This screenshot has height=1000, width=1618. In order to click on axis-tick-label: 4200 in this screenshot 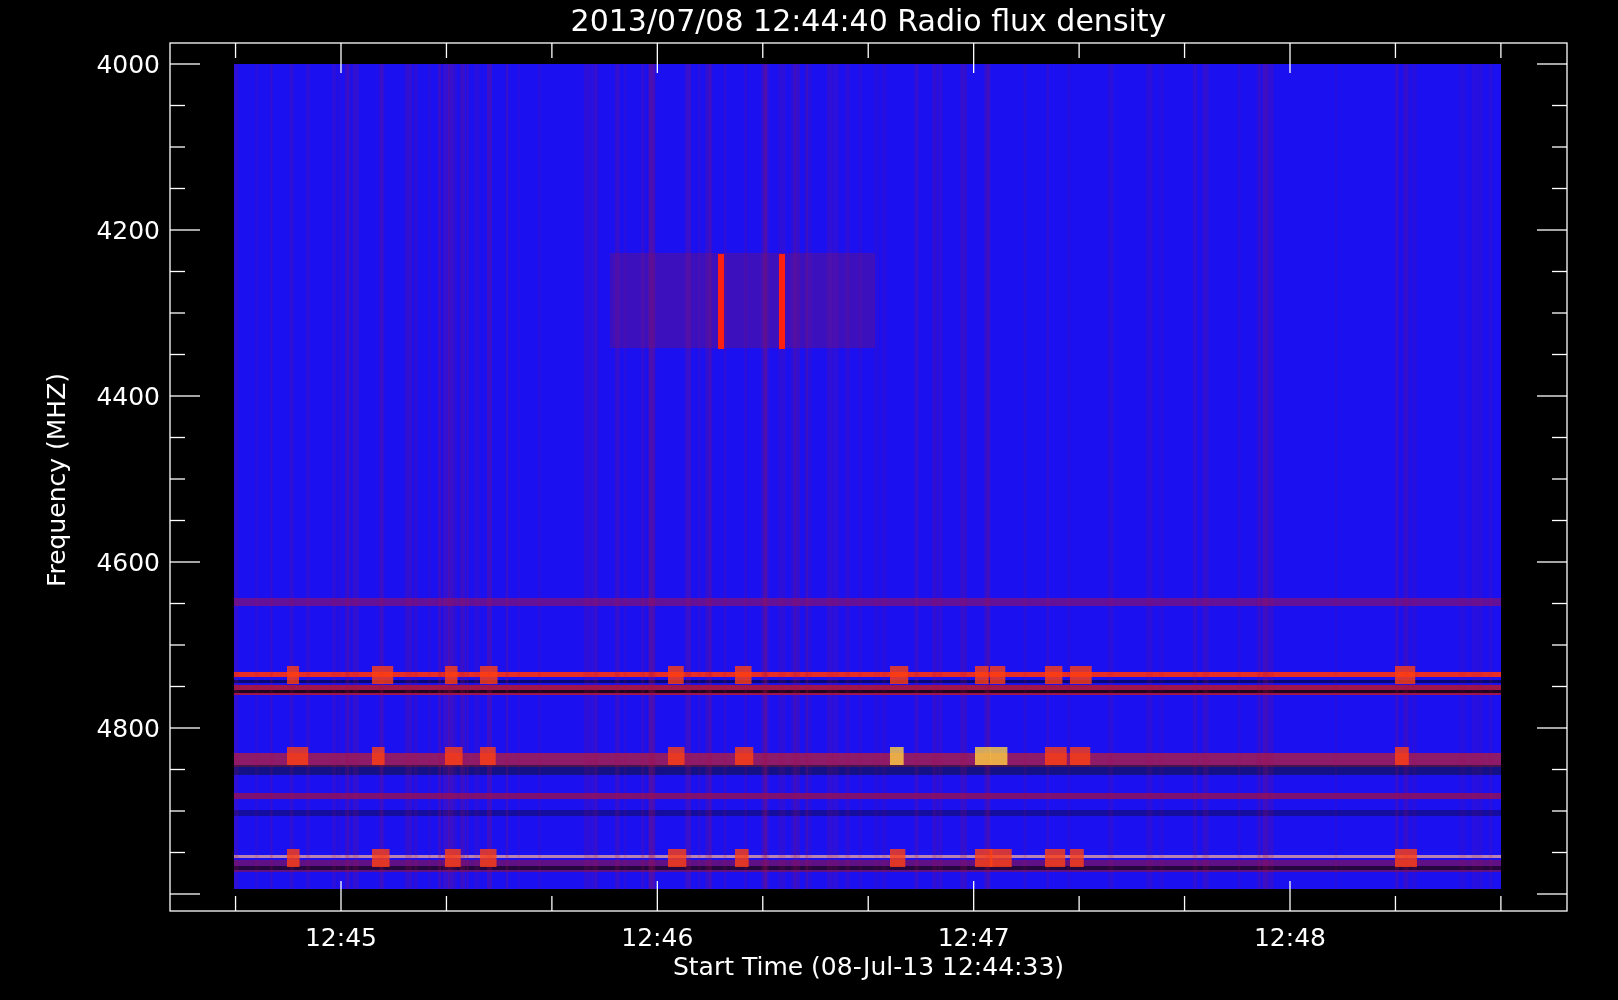, I will do `click(128, 230)`.